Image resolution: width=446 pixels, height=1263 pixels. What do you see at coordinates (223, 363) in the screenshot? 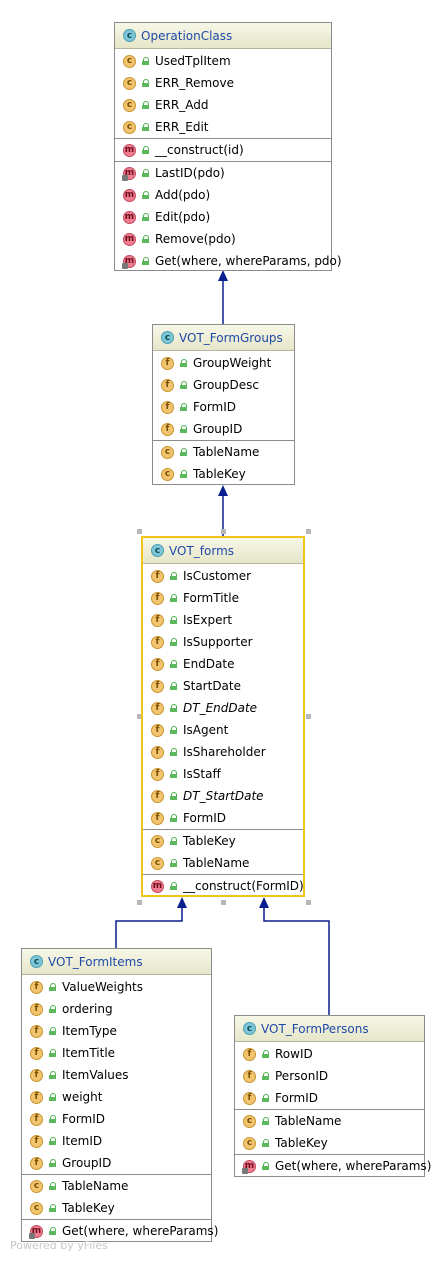
I see `field-row: f GroupWeight` at bounding box center [223, 363].